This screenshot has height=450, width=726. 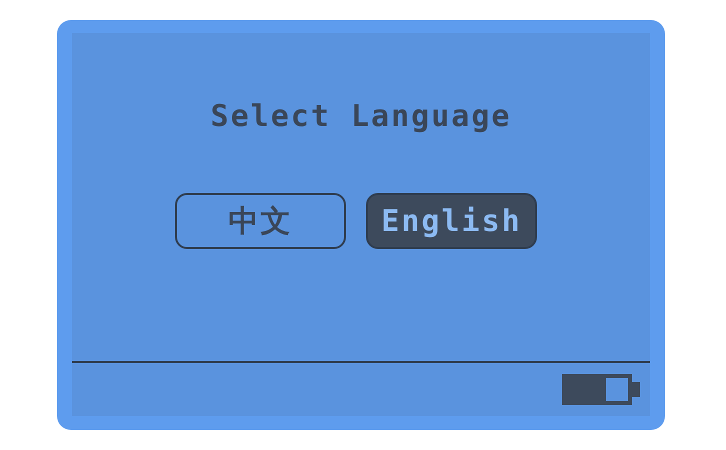 I want to click on battery-icon, so click(x=601, y=389).